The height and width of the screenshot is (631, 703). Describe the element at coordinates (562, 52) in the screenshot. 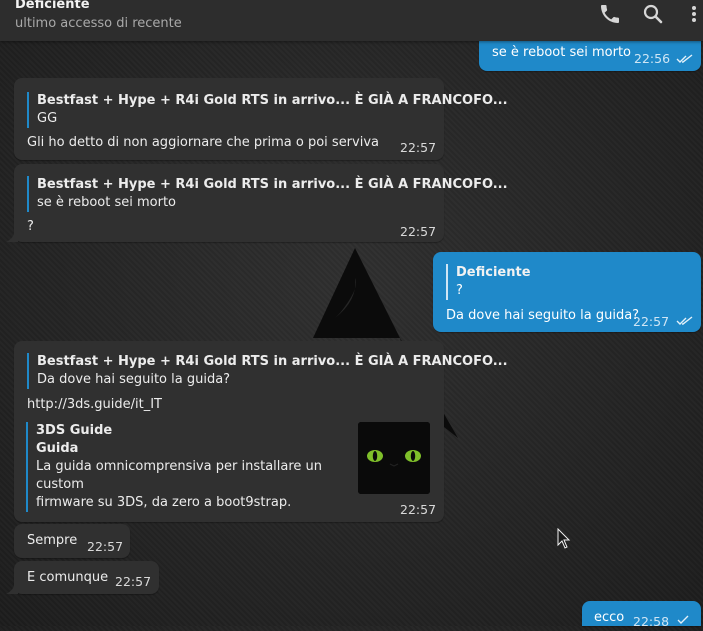

I see `message-text: se è reboot sei morto` at that location.